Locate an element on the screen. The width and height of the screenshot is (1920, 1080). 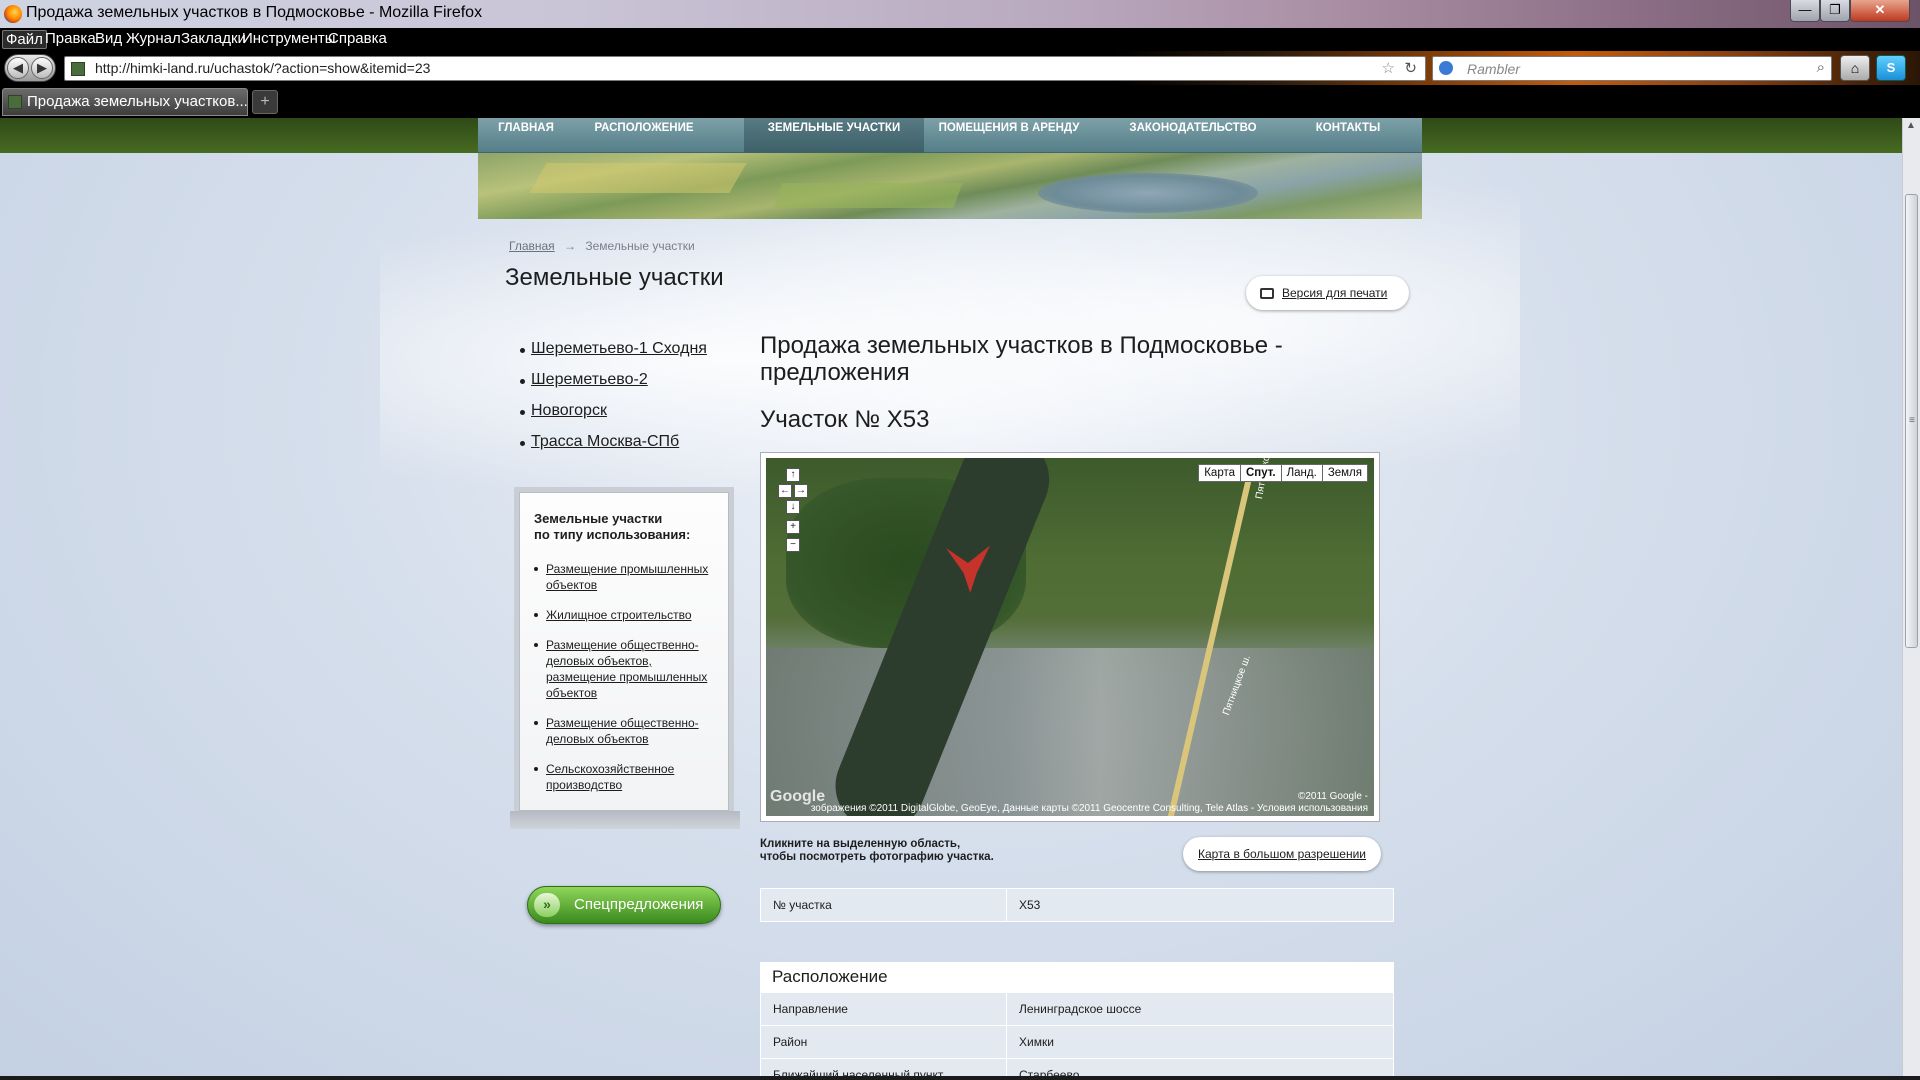
large-map-link: Карта в большом разрешении is located at coordinates (1282, 854).